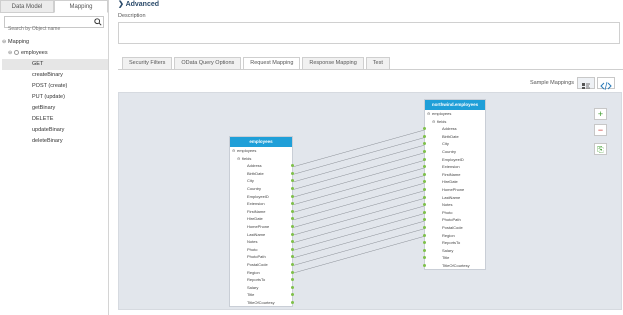 Image resolution: width=623 pixels, height=315 pixels. I want to click on source-field: HireDate, so click(262, 219).